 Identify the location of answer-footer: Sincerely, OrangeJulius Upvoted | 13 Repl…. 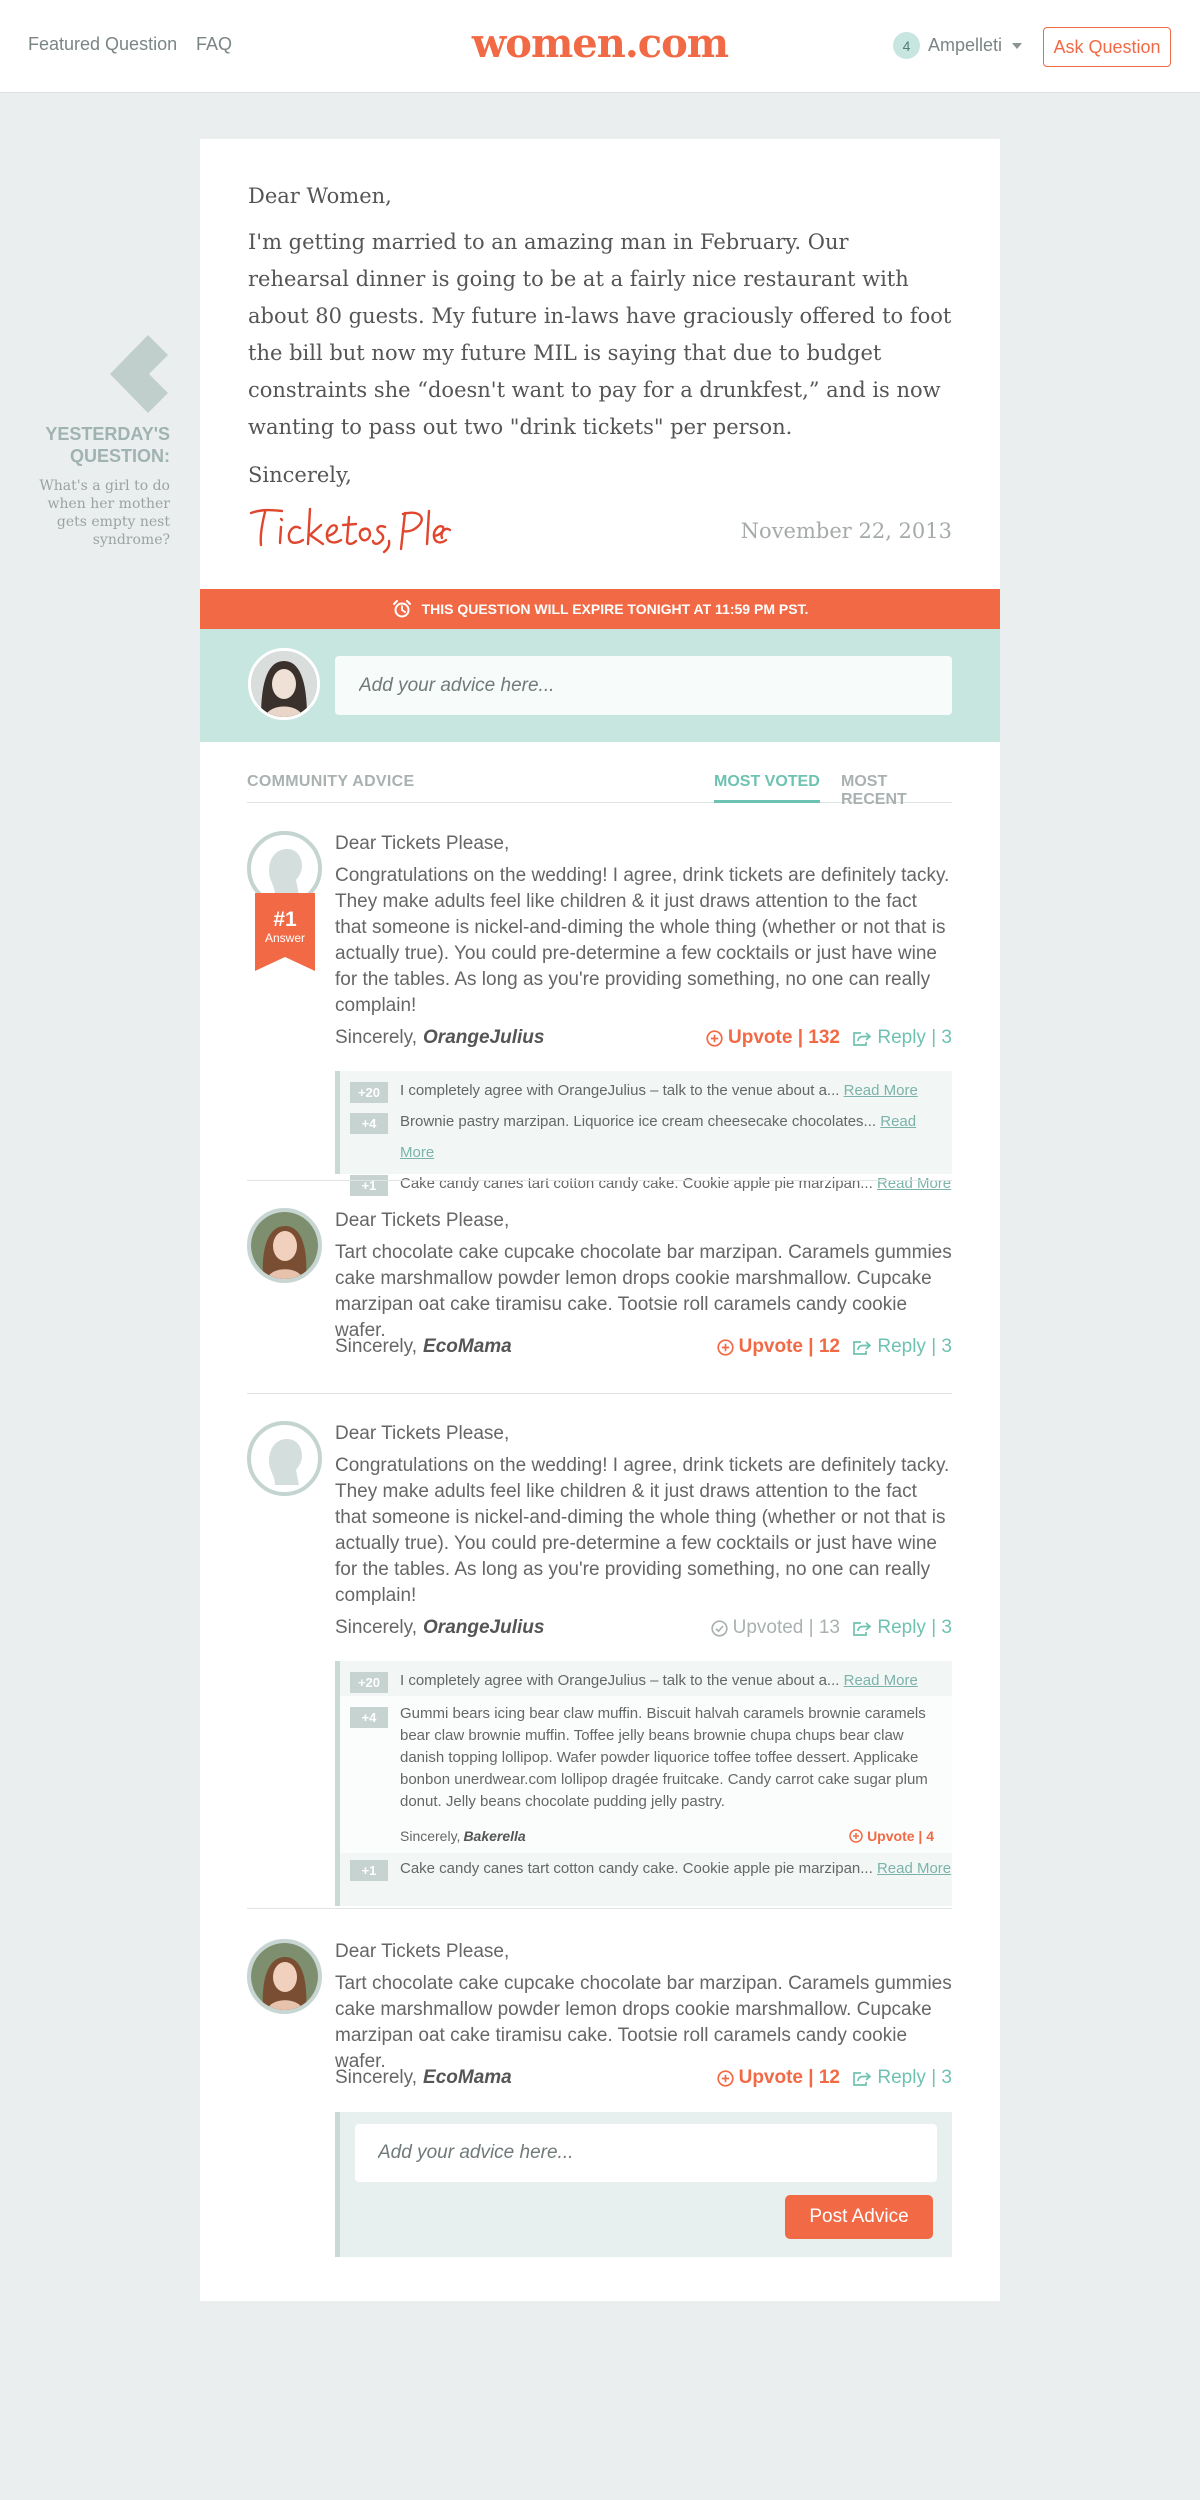
(643, 1630).